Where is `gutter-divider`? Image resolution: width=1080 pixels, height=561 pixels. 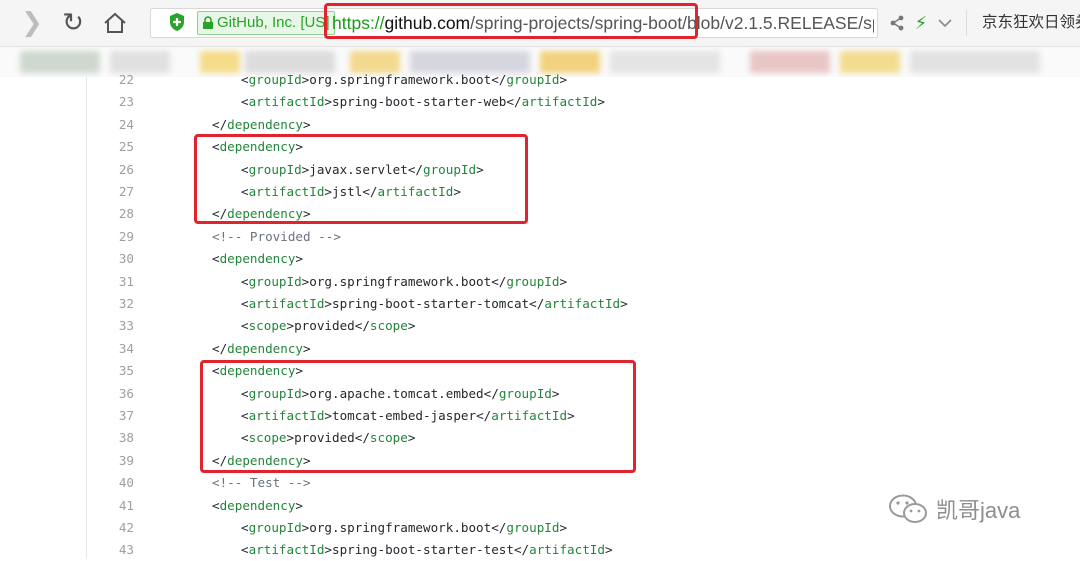 gutter-divider is located at coordinates (86, 318).